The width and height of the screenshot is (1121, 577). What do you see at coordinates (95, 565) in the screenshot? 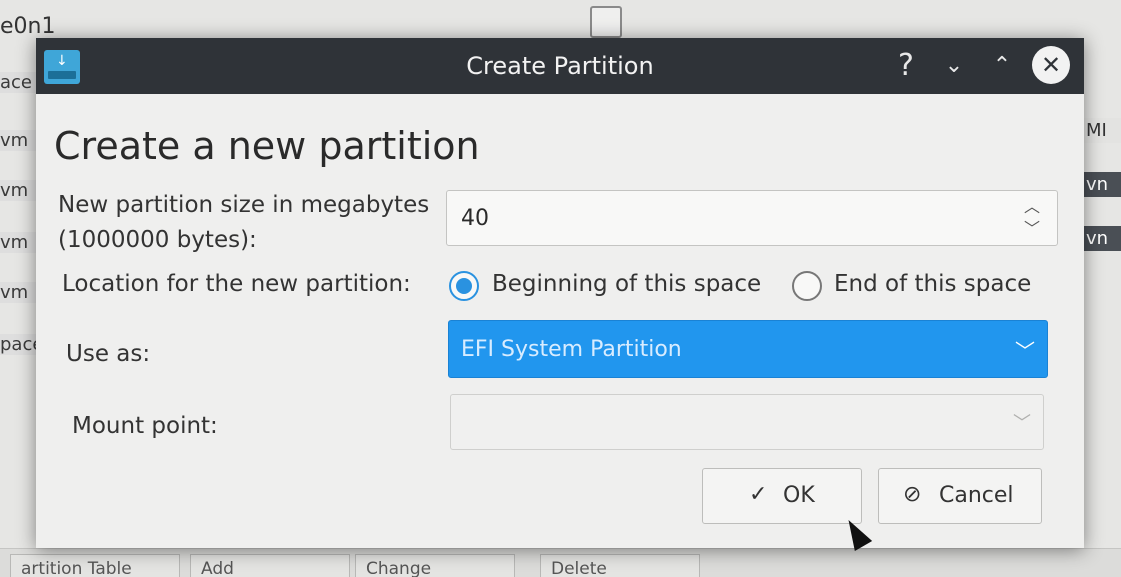
I see `new-partition-table-button: artition Table` at bounding box center [95, 565].